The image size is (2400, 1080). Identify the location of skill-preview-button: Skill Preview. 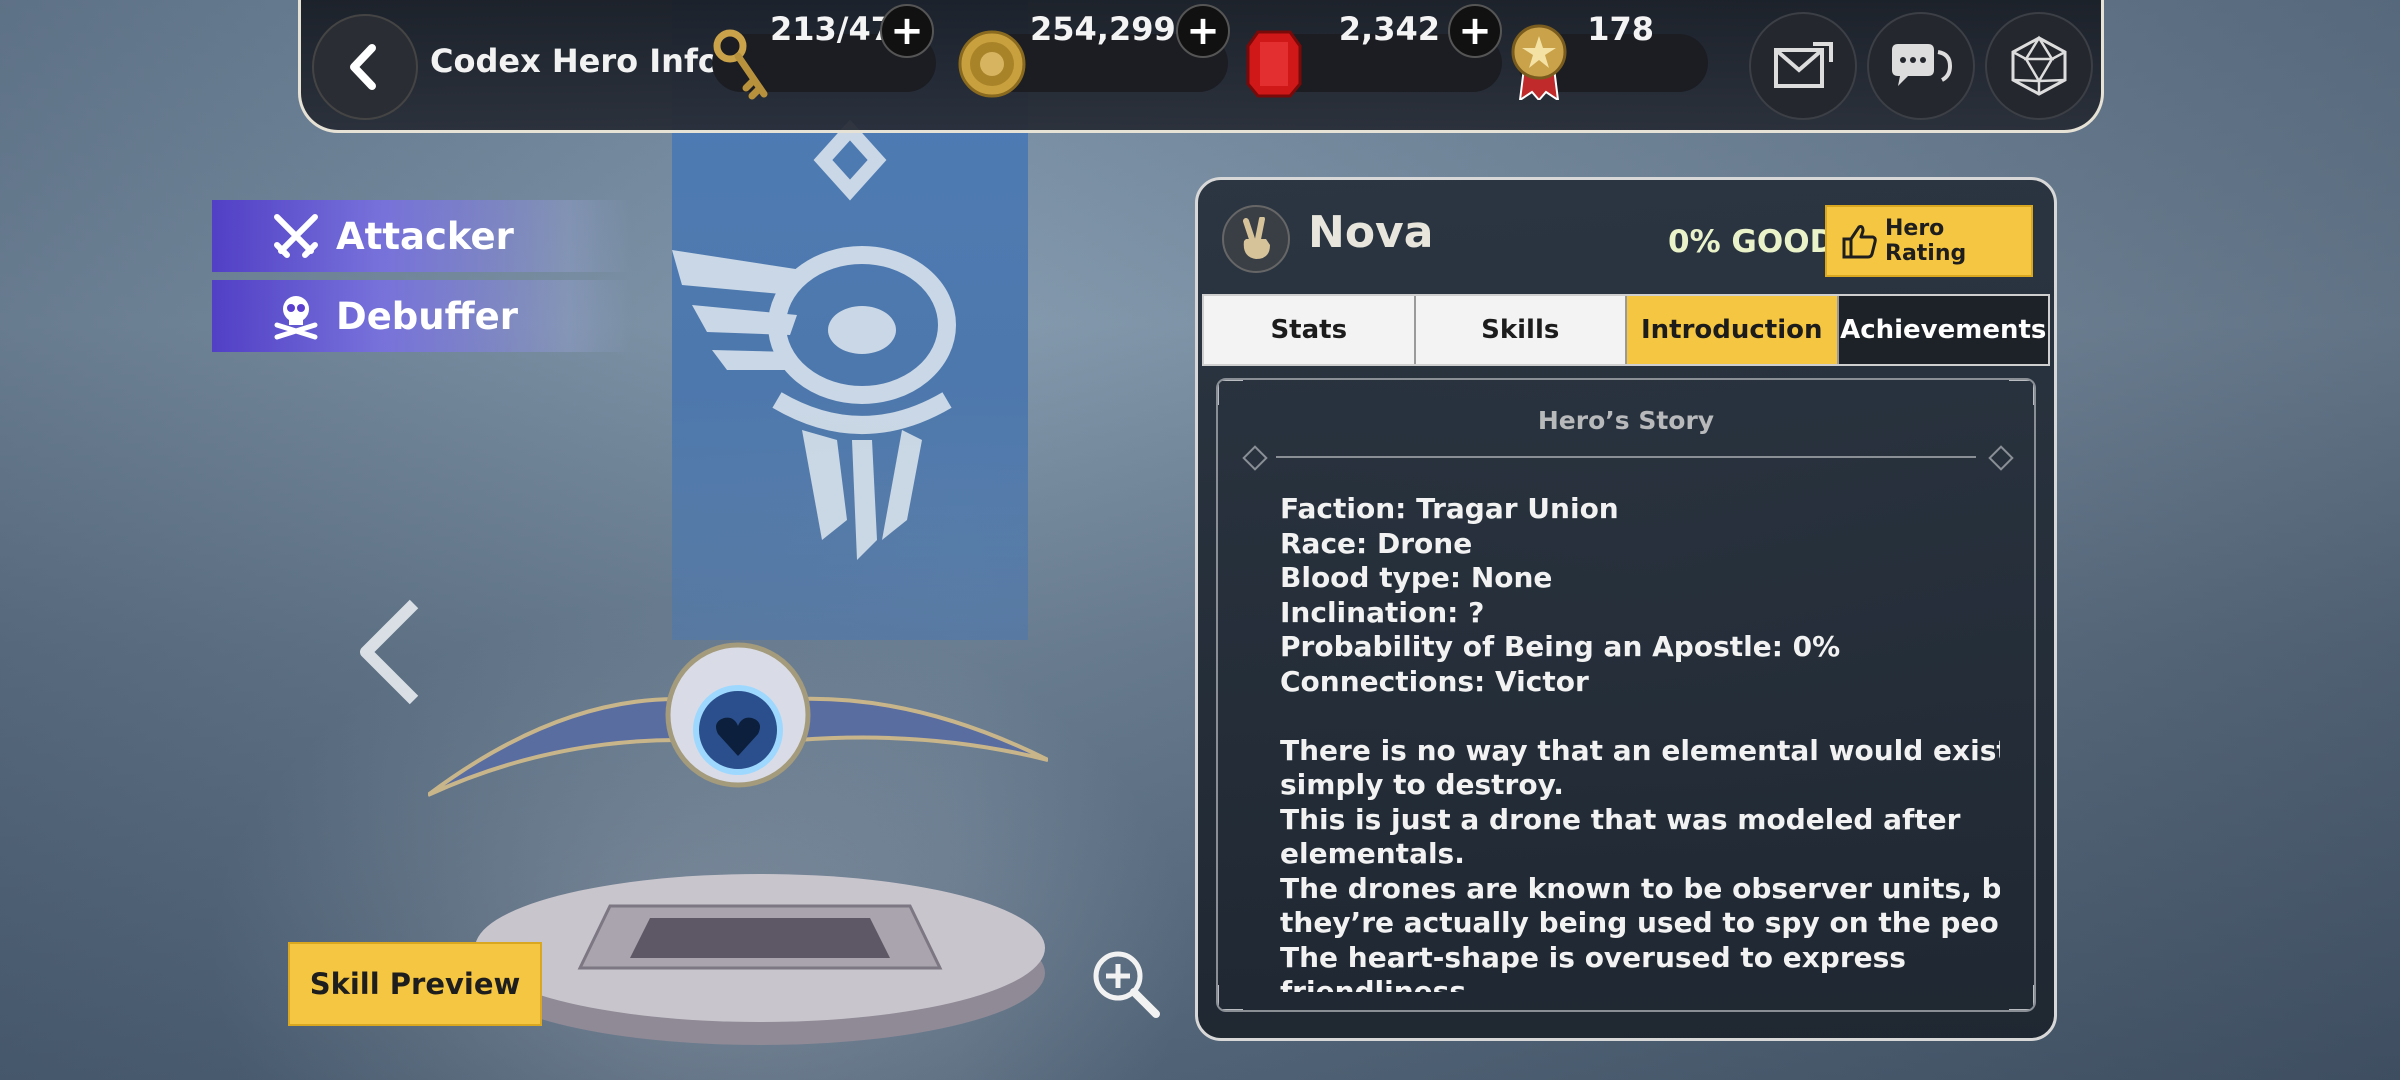
(415, 984).